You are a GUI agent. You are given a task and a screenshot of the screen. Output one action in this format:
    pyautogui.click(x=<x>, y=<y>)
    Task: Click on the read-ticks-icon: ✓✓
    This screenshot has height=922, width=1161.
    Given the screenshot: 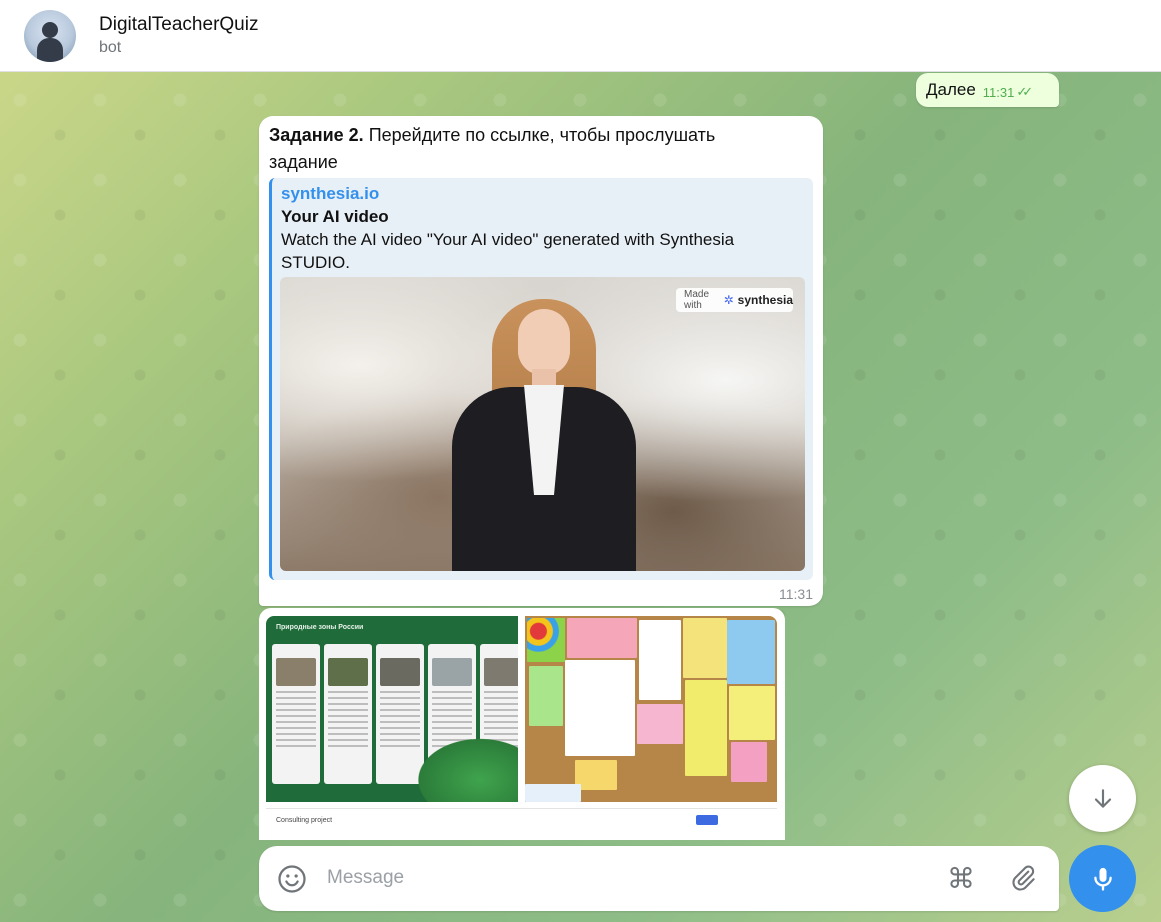 What is the action you would take?
    pyautogui.click(x=1024, y=91)
    